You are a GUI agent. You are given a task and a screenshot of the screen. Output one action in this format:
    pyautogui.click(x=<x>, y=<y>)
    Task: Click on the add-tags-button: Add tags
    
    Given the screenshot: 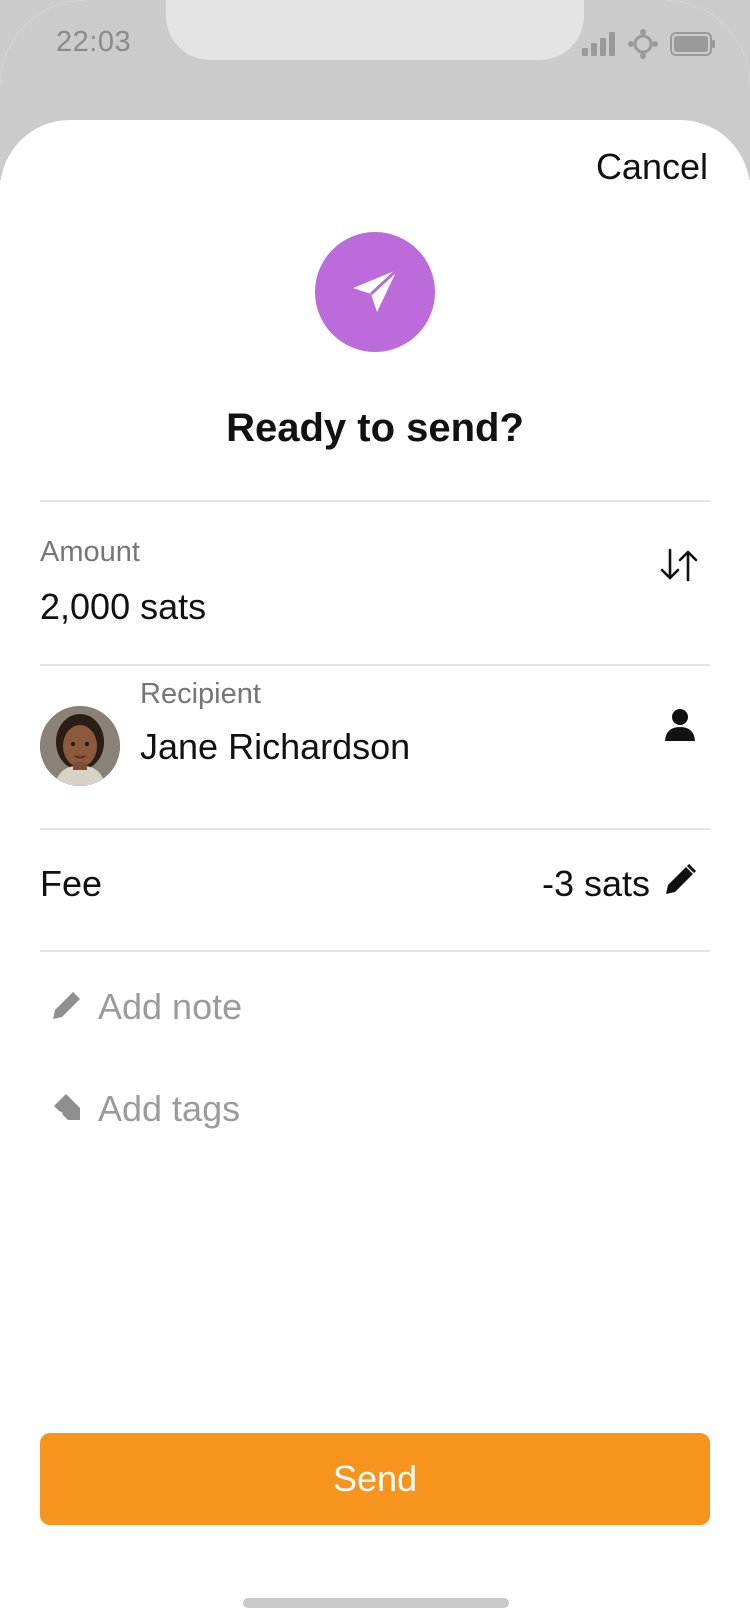 What is the action you would take?
    pyautogui.click(x=145, y=1109)
    